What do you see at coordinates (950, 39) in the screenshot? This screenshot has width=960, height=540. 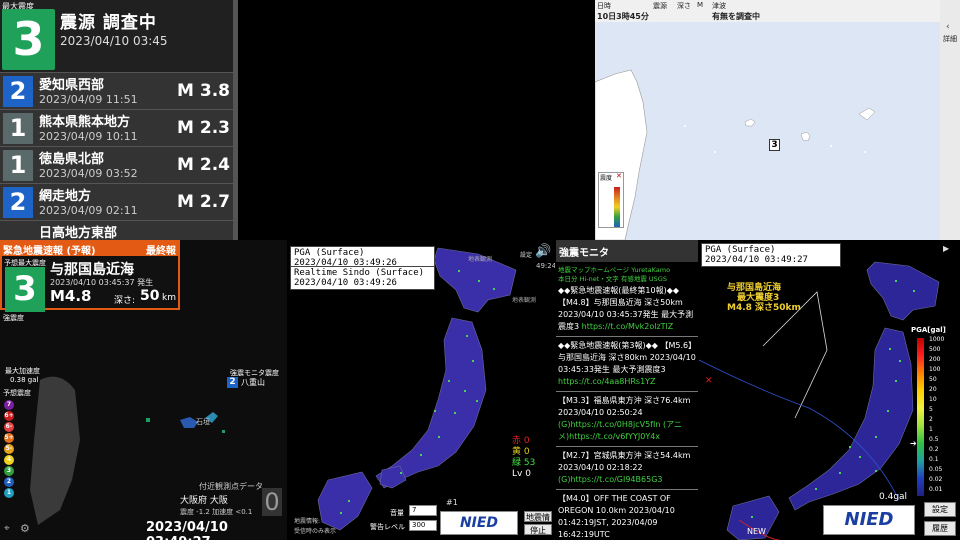 I see `detail-label: 詳細` at bounding box center [950, 39].